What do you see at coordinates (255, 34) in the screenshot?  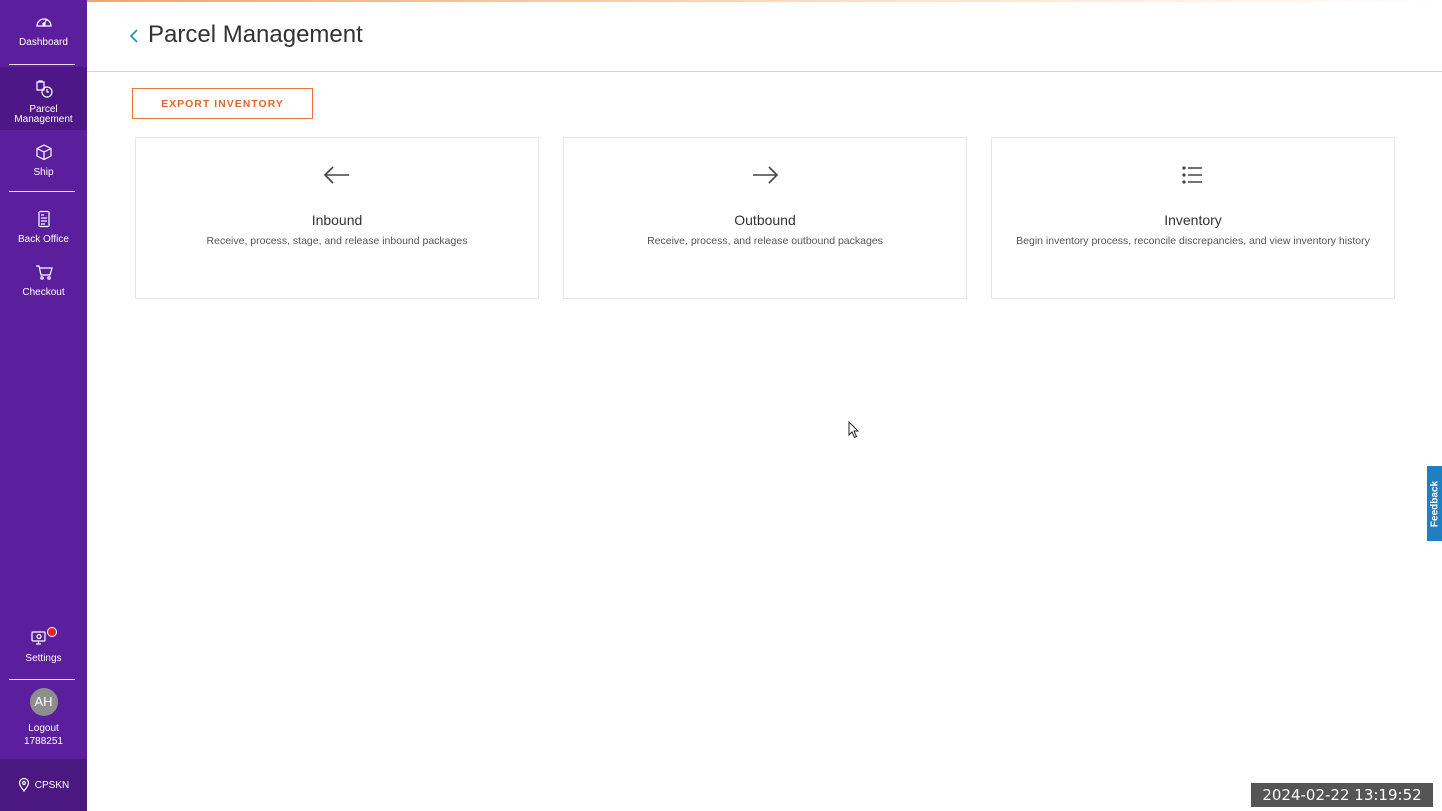 I see `page-title: Parcel Management` at bounding box center [255, 34].